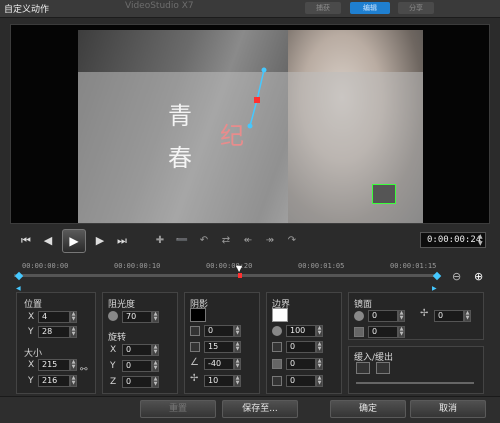 This screenshot has width=500, height=423. Describe the element at coordinates (219, 331) in the screenshot. I see `shadow-opacity-input: 0` at that location.